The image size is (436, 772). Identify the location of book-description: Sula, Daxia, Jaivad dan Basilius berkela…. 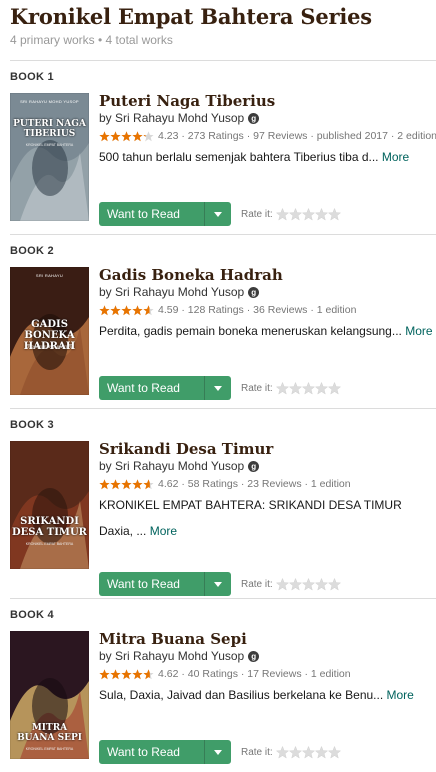
(267, 695).